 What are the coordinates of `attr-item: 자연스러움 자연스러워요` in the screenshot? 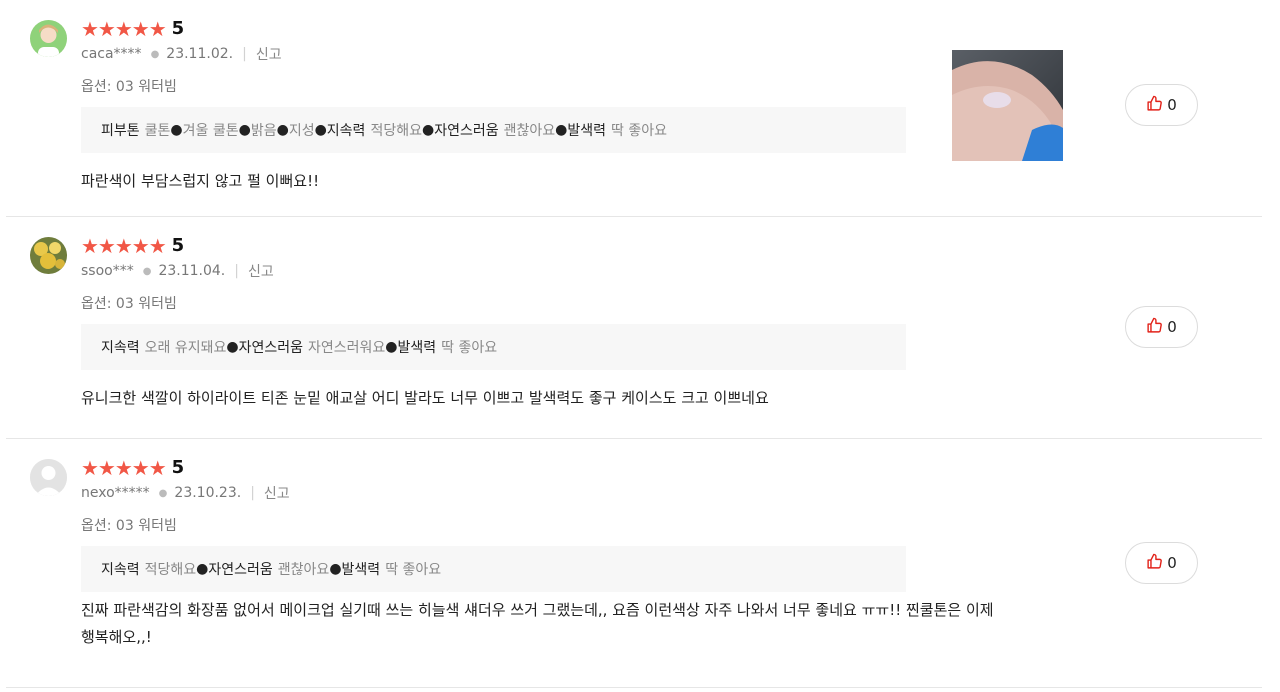 It's located at (312, 348).